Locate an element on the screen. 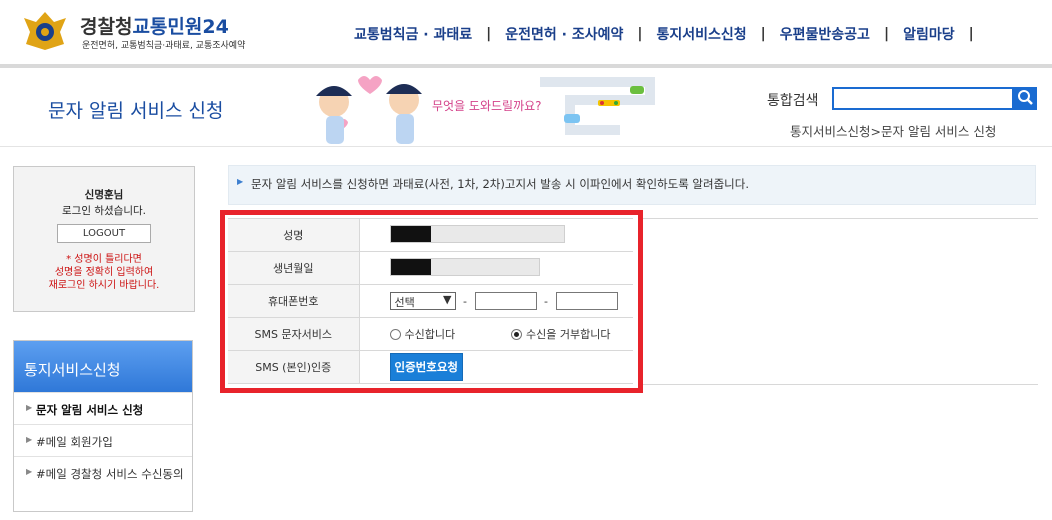 Image resolution: width=1052 pixels, height=520 pixels. form-top-line is located at coordinates (840, 218).